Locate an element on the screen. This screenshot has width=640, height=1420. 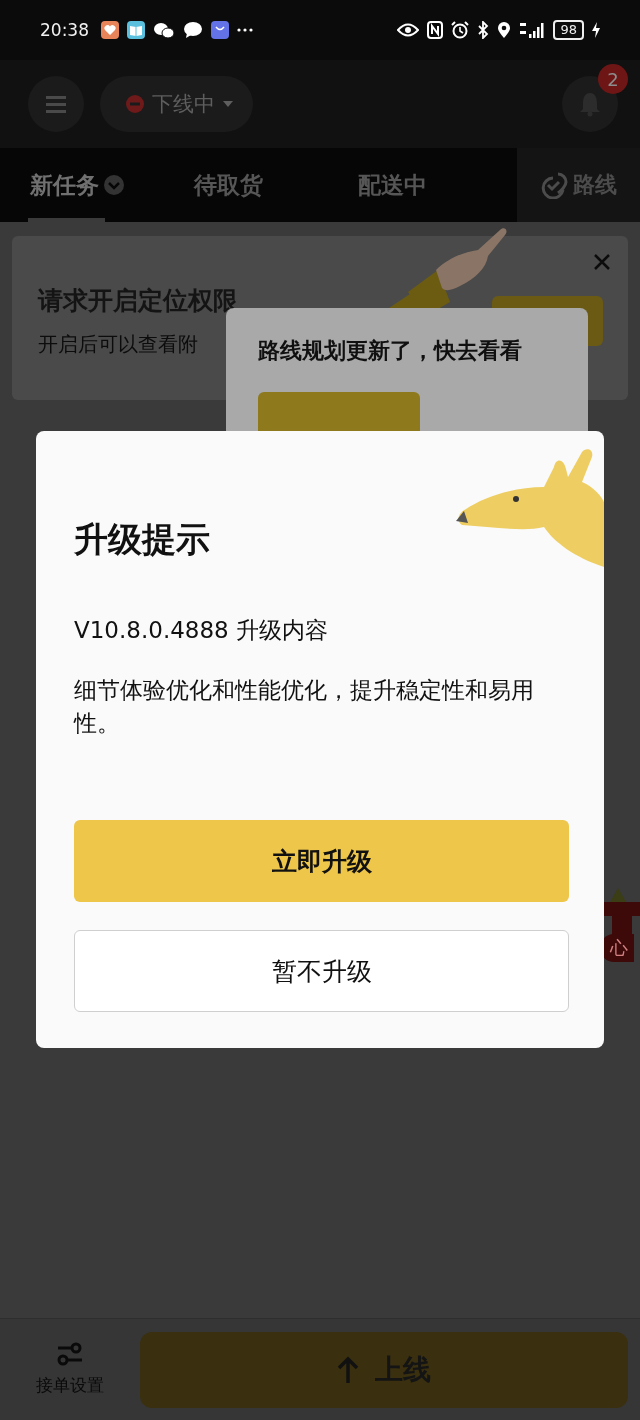
book-app-icon is located at coordinates (136, 30).